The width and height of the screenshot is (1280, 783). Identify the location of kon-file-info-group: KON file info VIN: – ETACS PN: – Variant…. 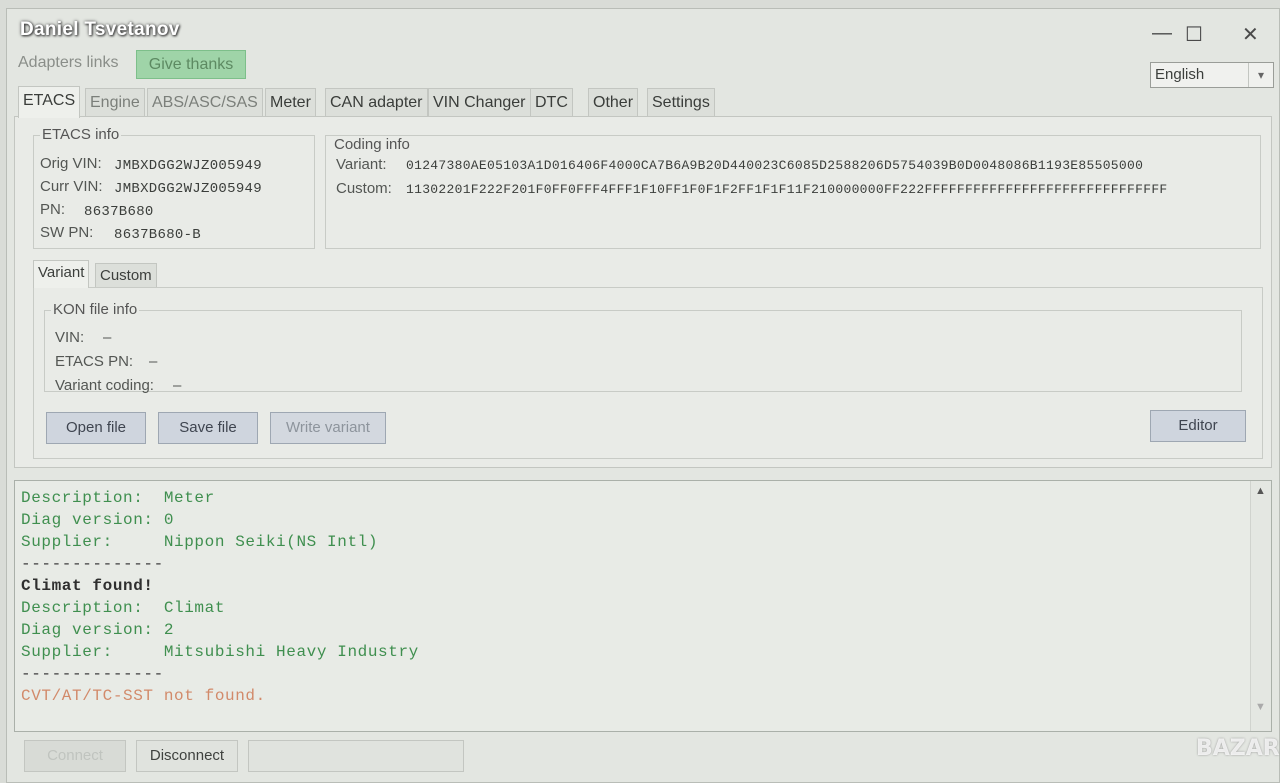
(643, 347).